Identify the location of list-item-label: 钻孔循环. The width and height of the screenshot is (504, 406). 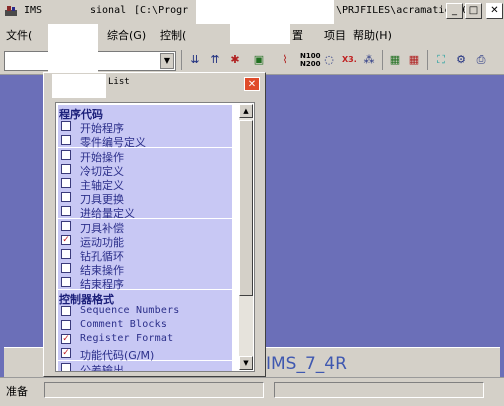
(102, 256).